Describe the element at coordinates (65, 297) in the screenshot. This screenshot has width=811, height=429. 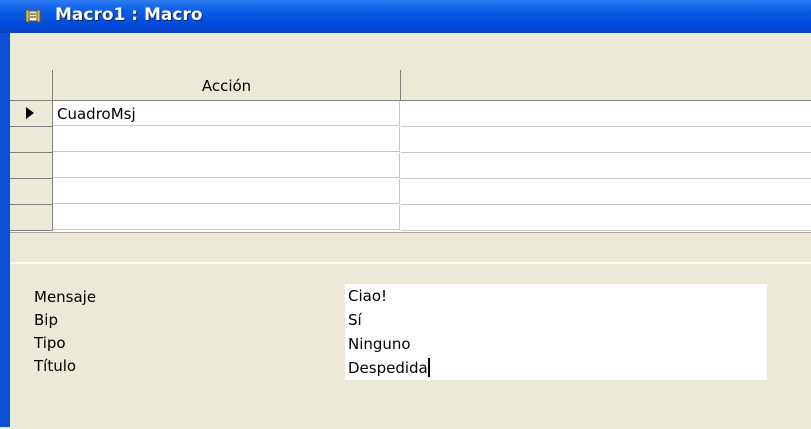
I see `prop-label-mensaje: Mensaje` at that location.